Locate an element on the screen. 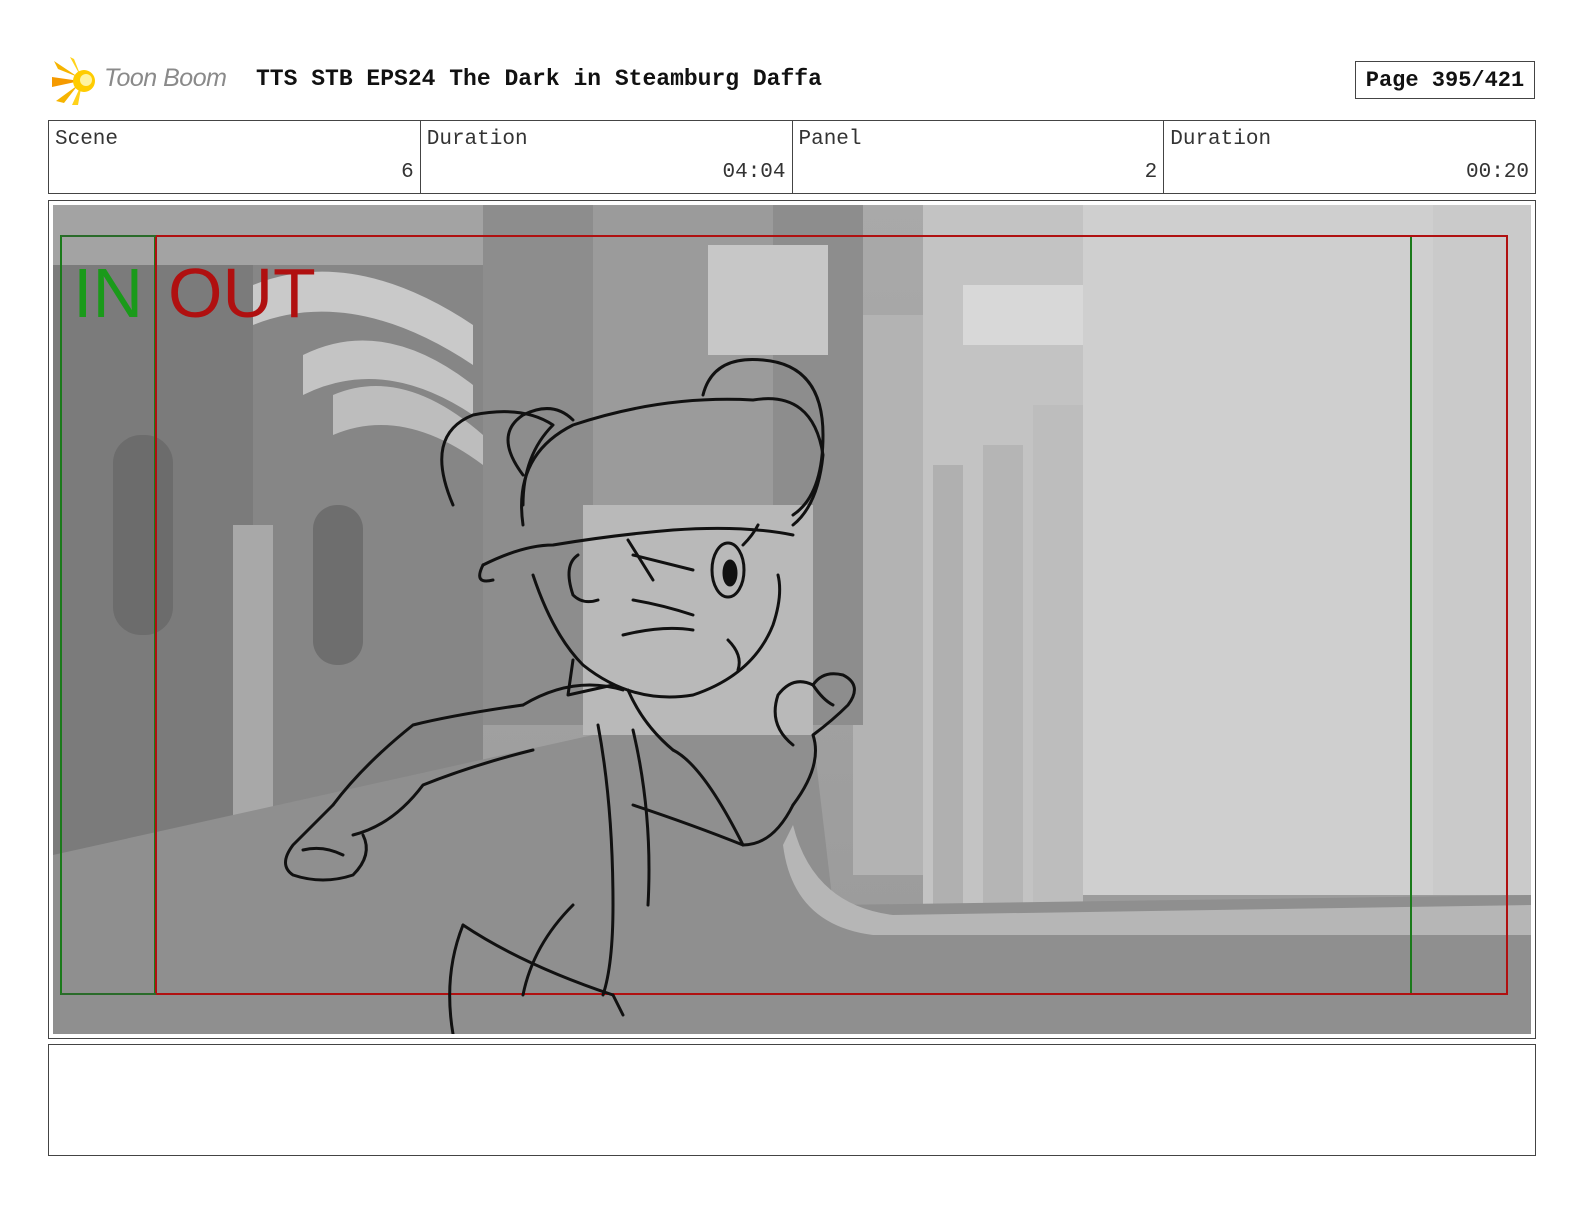  scene-cell: Scene 6 is located at coordinates (235, 157).